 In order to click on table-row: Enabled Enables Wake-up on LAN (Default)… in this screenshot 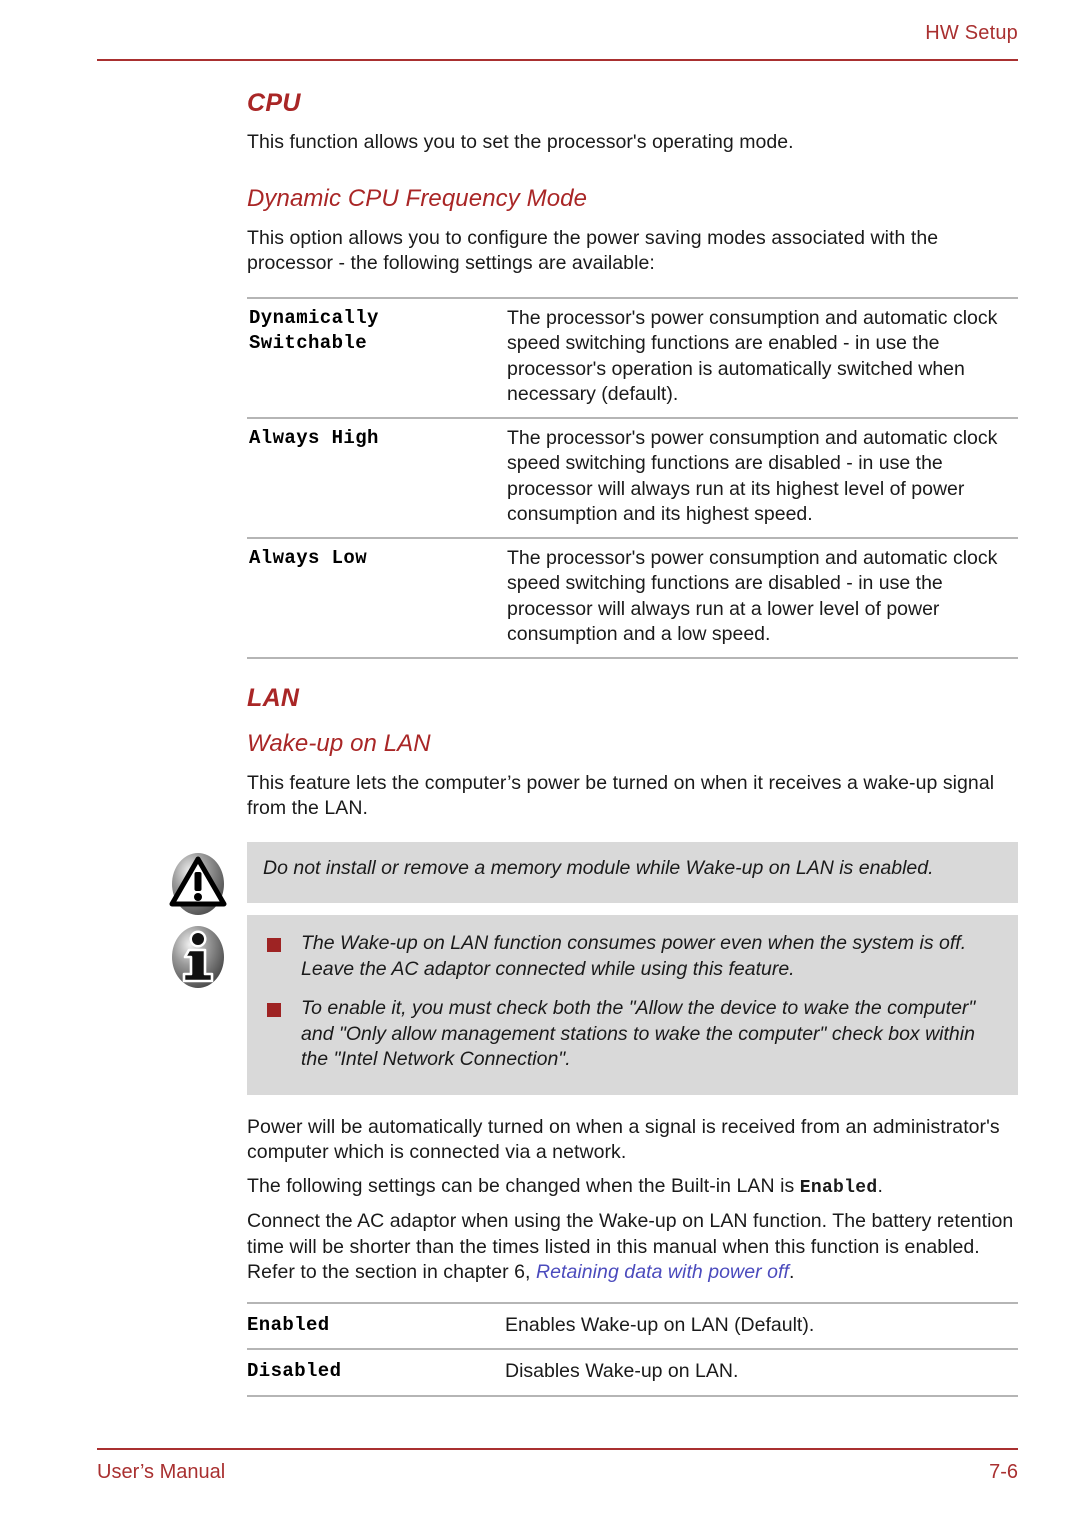, I will do `click(632, 1326)`.